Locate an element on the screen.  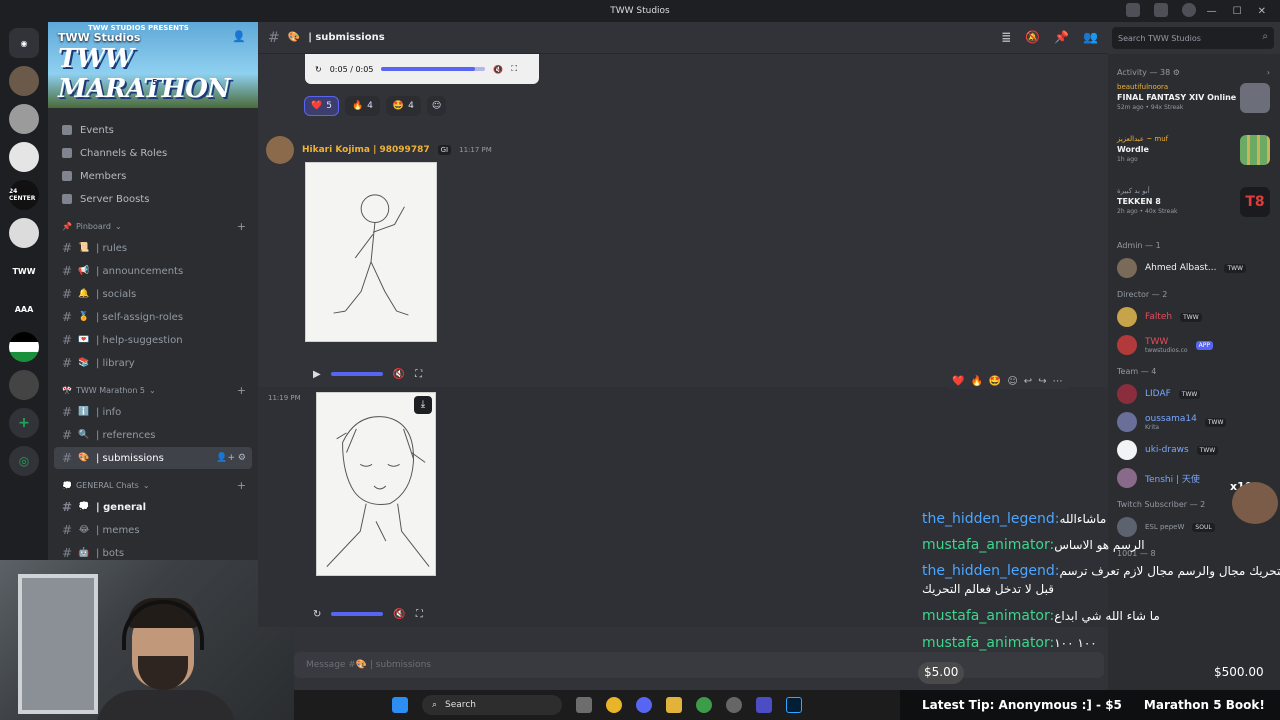
close-icon: ✕ is located at coordinates (1262, 11).